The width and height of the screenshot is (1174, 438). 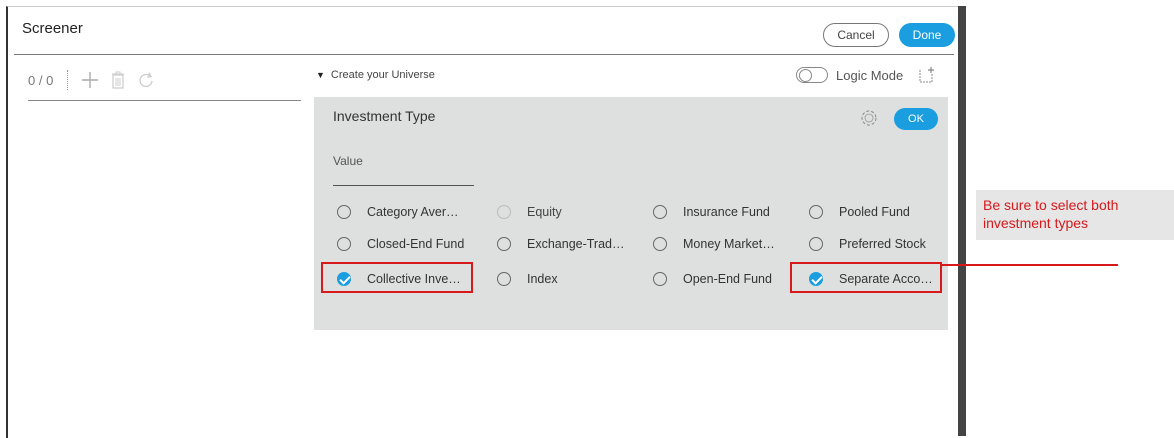 I want to click on option-label: Pooled Fund, so click(x=874, y=212).